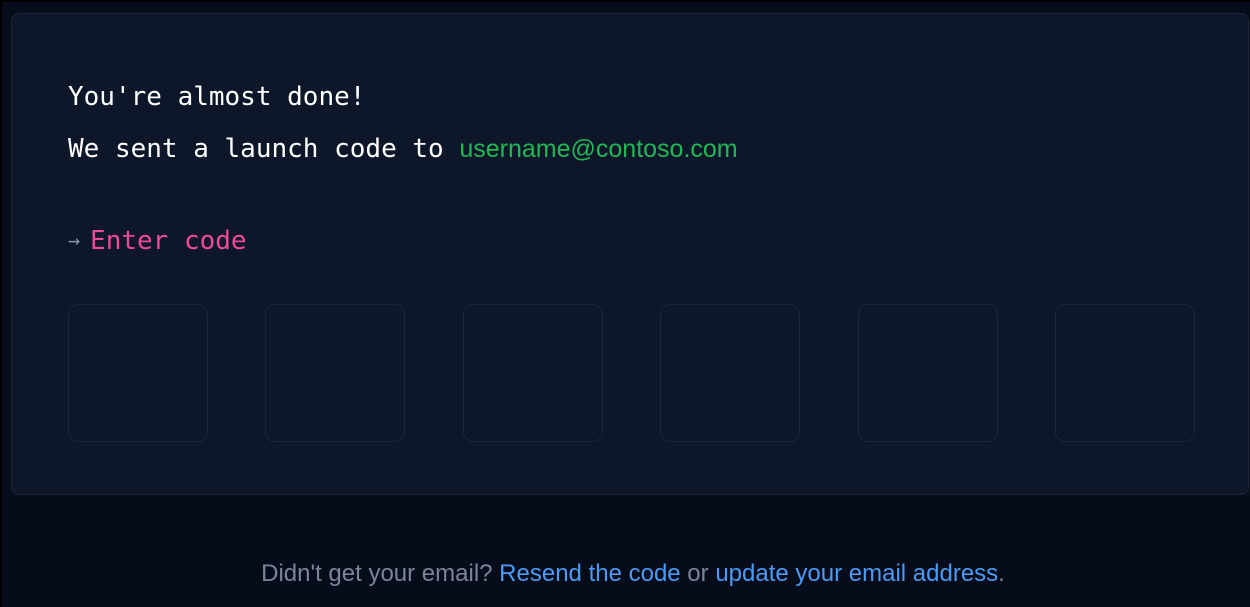  Describe the element at coordinates (74, 240) in the screenshot. I see `arrow-right-icon: →` at that location.